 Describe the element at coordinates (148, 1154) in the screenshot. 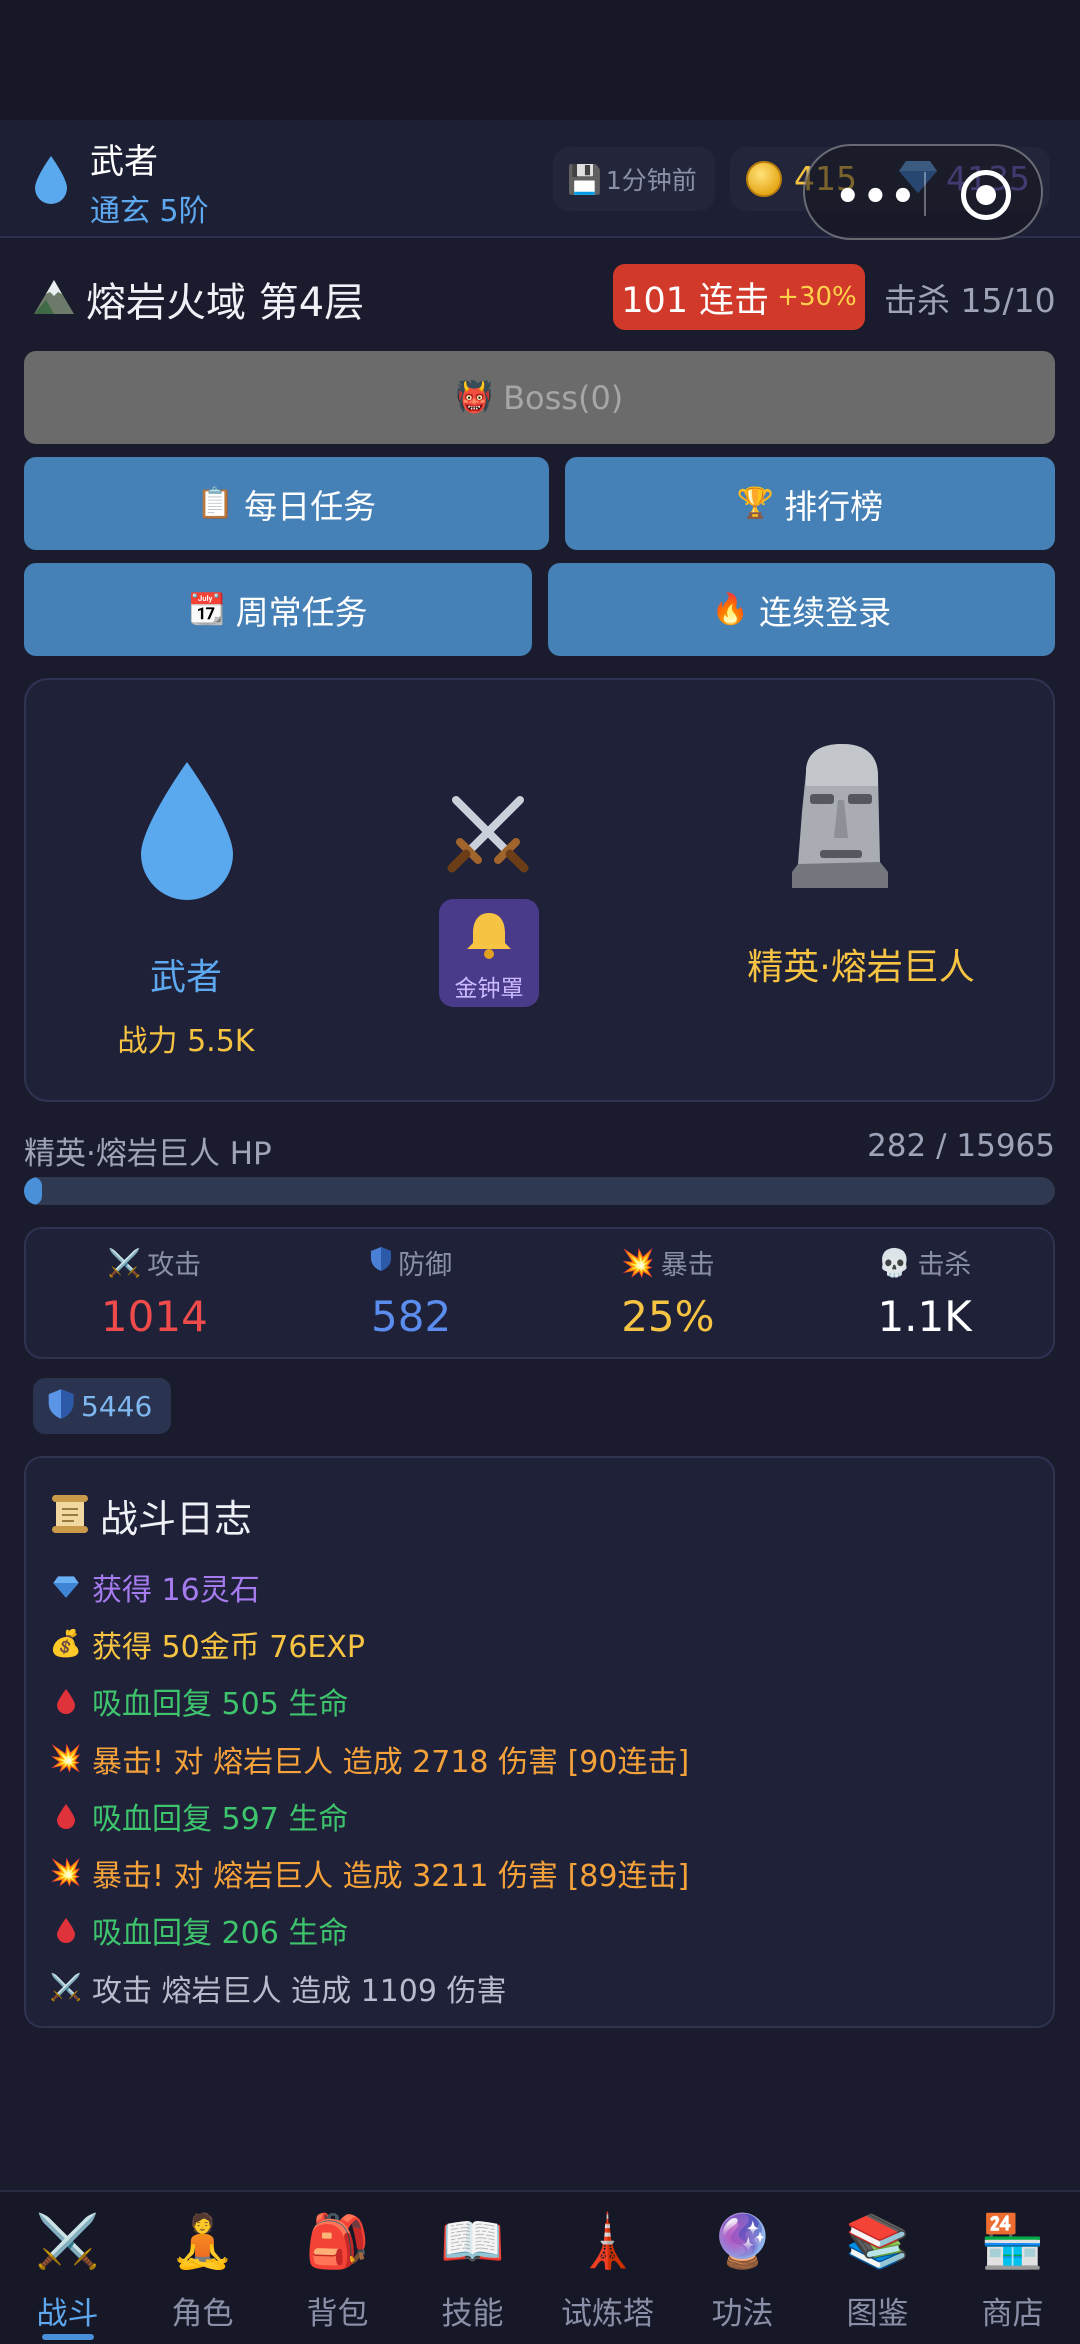

I see `enemy-hp-label: 精英·熔岩巨人 HP` at that location.